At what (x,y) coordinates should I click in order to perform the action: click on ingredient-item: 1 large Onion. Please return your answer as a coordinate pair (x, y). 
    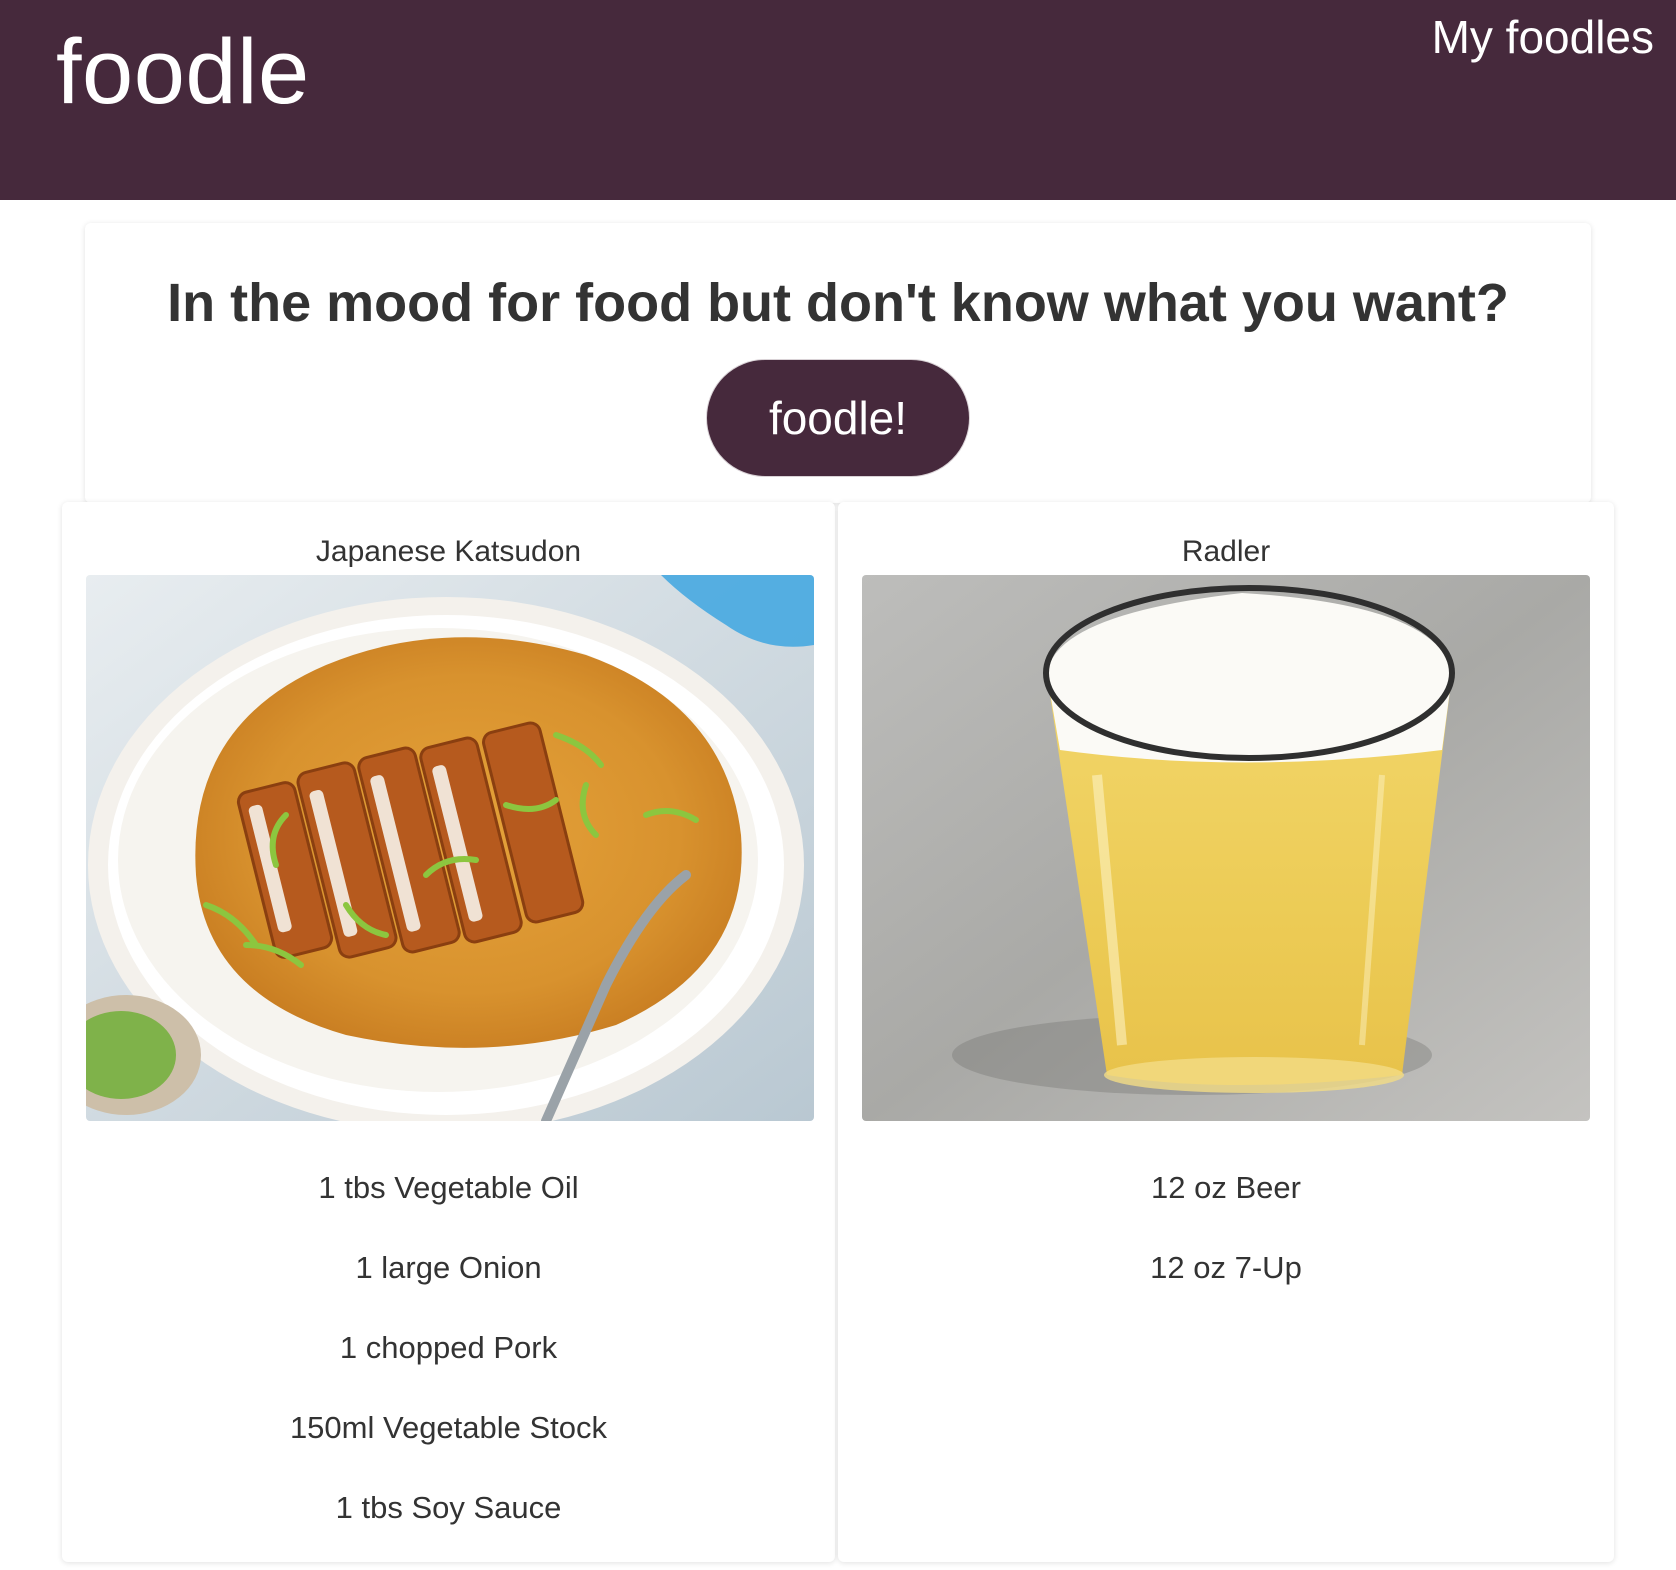
    Looking at the image, I should click on (448, 1267).